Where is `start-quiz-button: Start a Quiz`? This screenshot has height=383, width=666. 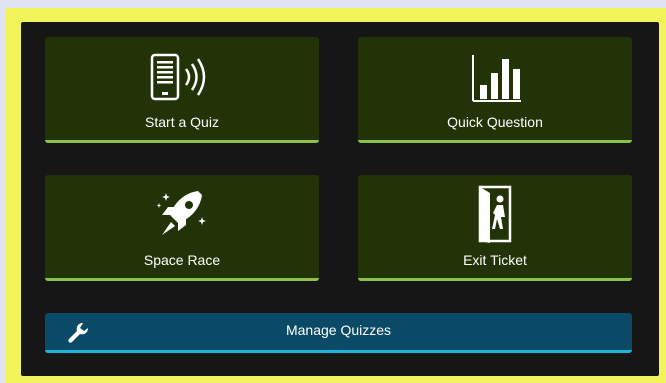
start-quiz-button: Start a Quiz is located at coordinates (182, 90).